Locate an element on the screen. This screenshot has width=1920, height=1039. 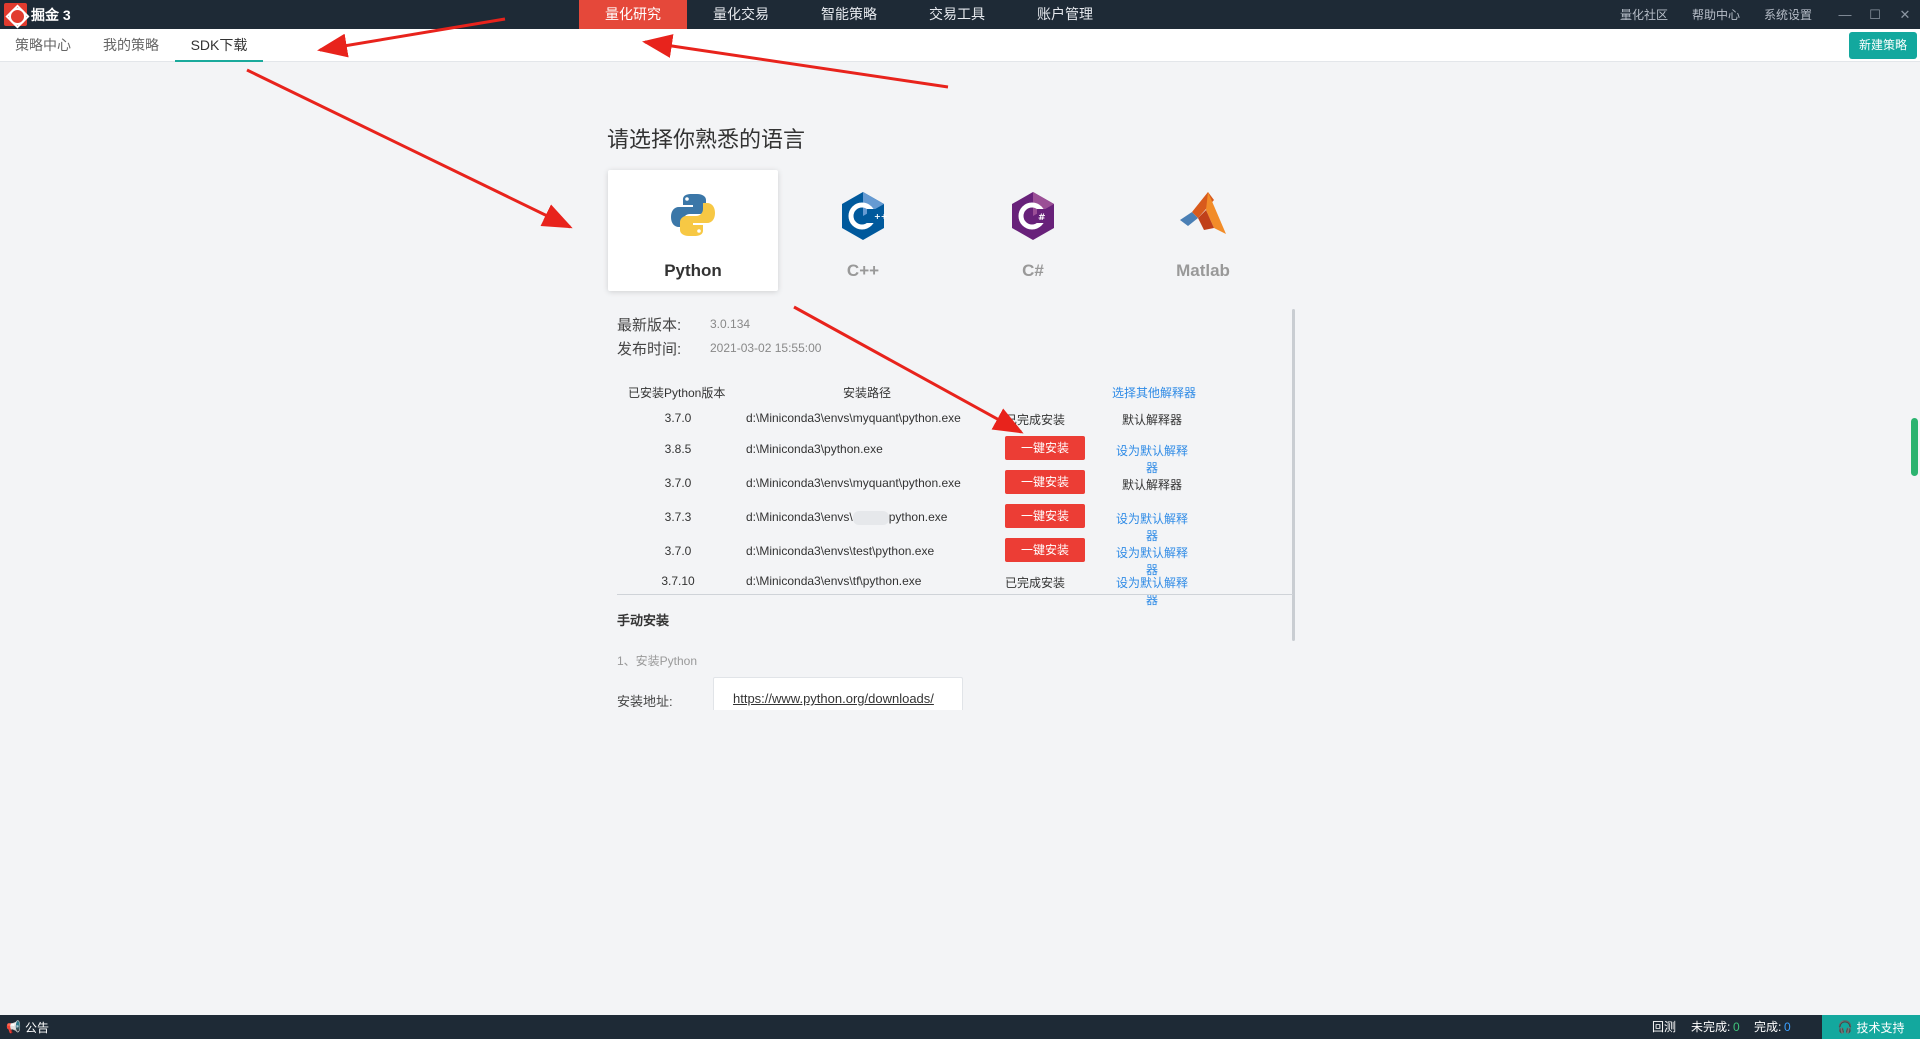
latest-version-label: 最新版本: is located at coordinates (649, 325).